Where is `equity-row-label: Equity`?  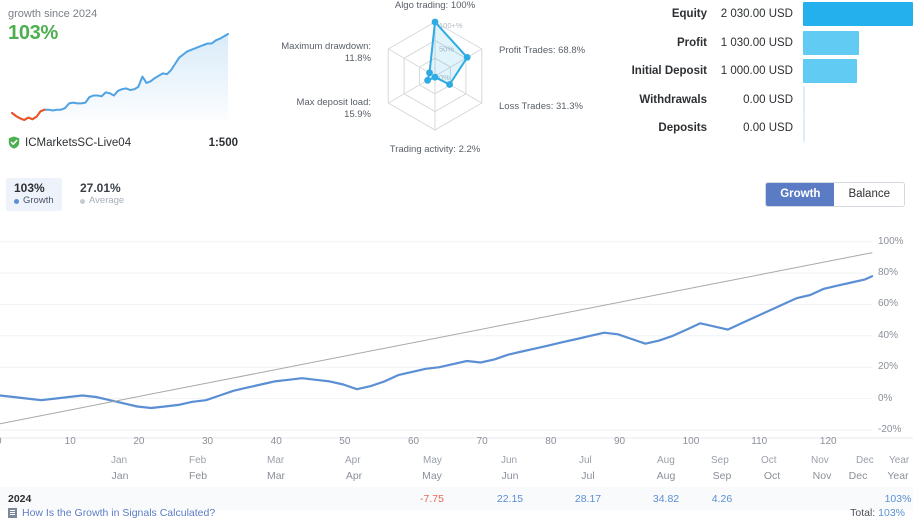
equity-row-label: Equity is located at coordinates (689, 14).